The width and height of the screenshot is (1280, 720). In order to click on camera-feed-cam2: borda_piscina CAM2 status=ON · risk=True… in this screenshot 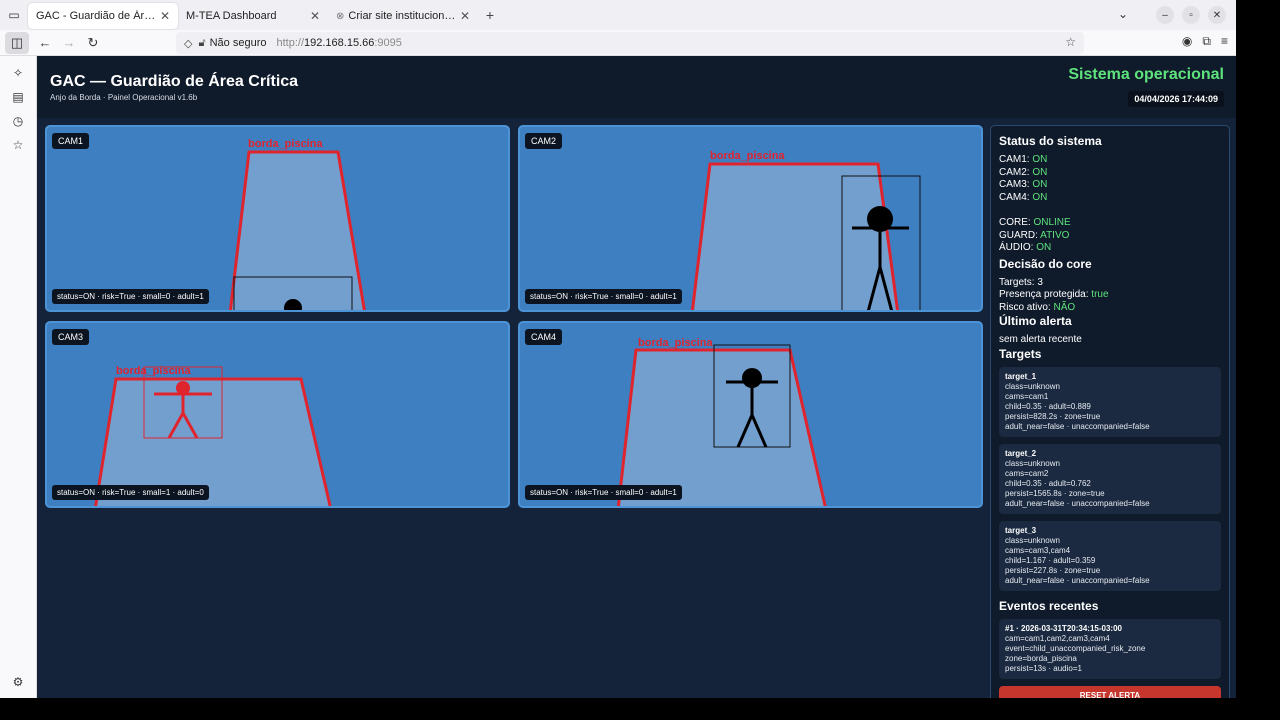, I will do `click(750, 218)`.